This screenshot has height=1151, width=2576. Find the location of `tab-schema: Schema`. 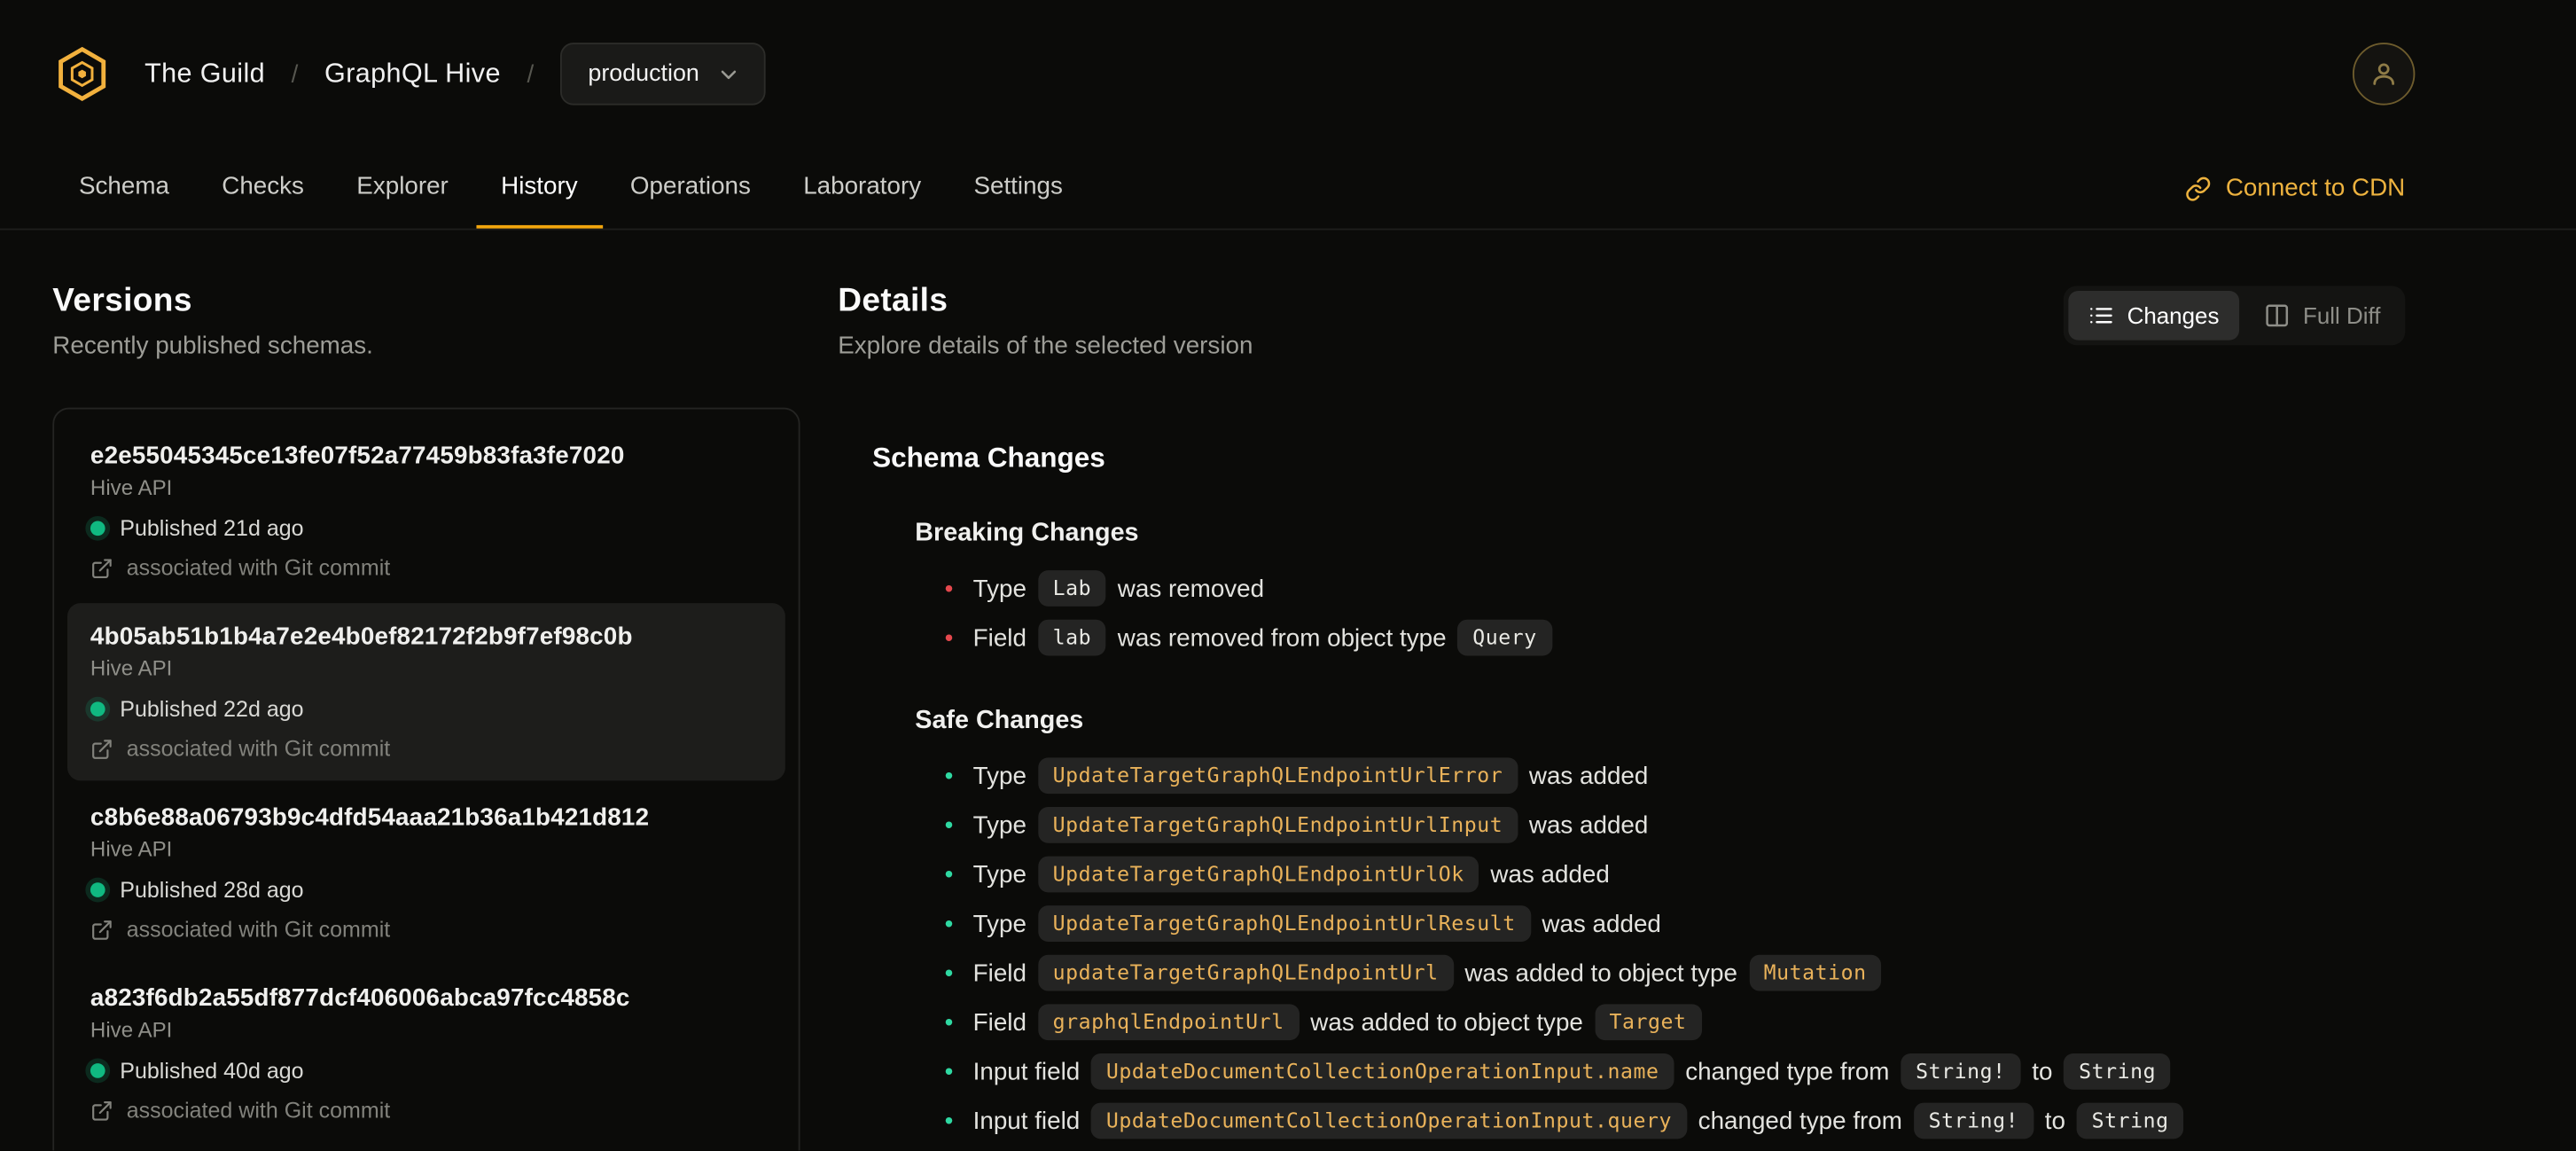

tab-schema: Schema is located at coordinates (124, 188).